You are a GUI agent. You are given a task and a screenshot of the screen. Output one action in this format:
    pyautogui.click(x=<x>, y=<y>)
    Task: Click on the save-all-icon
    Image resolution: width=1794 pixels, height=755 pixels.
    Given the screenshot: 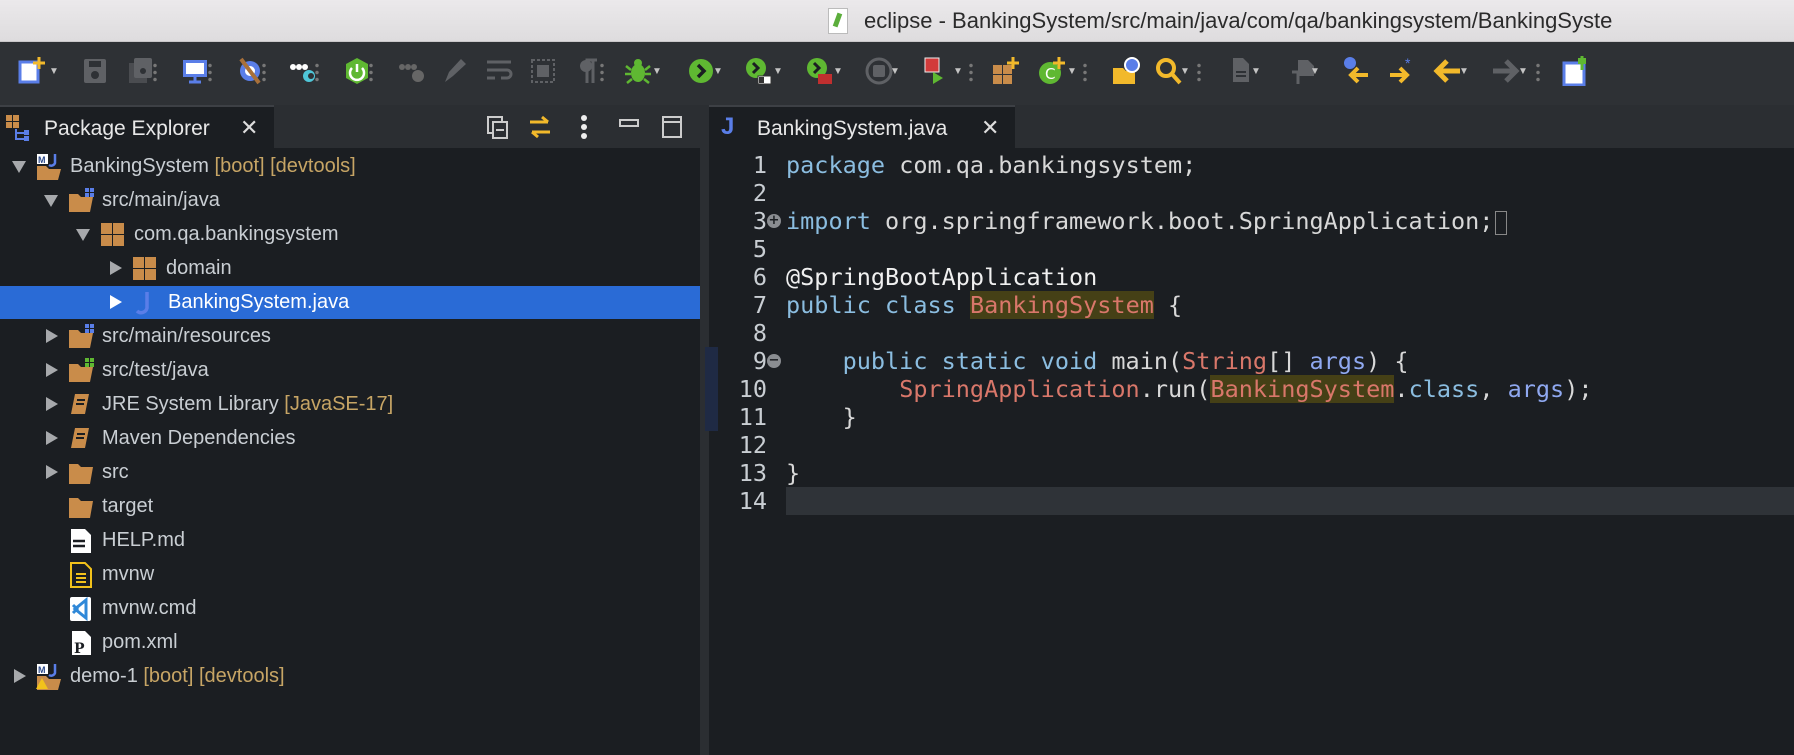 What is the action you would take?
    pyautogui.click(x=140, y=70)
    